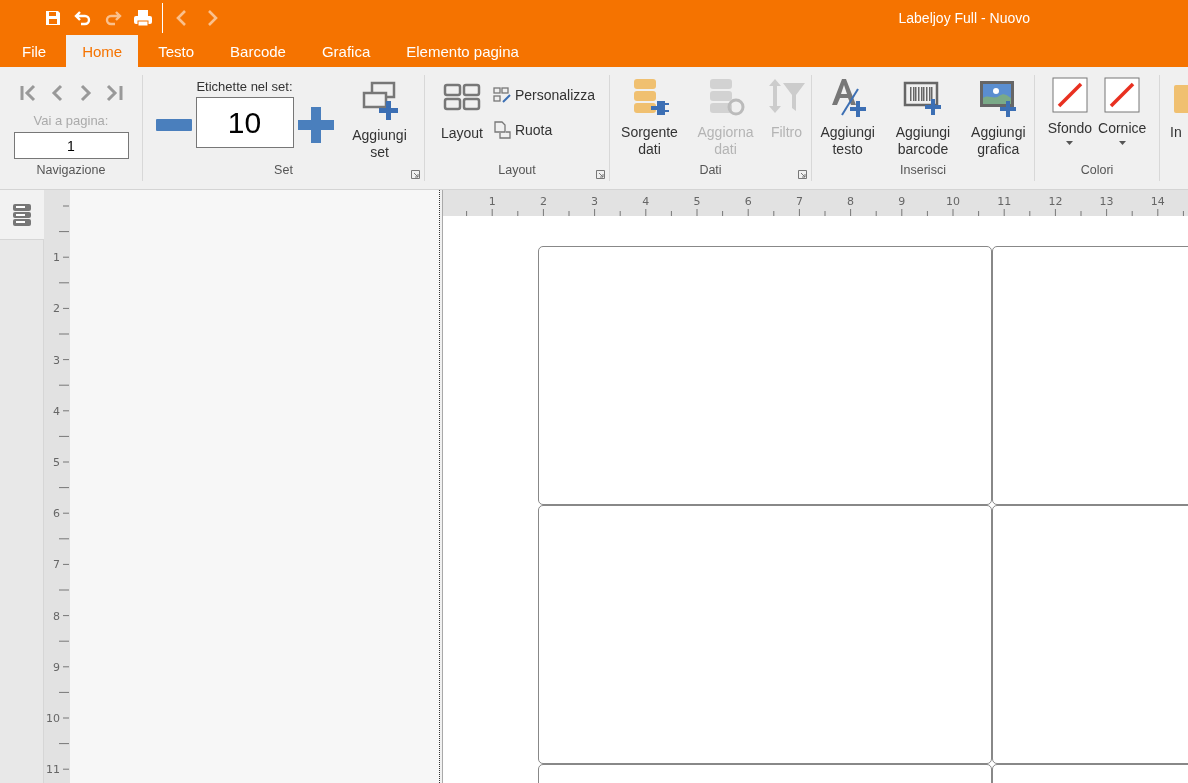 The height and width of the screenshot is (783, 1188). I want to click on group-label: Dati, so click(710, 171).